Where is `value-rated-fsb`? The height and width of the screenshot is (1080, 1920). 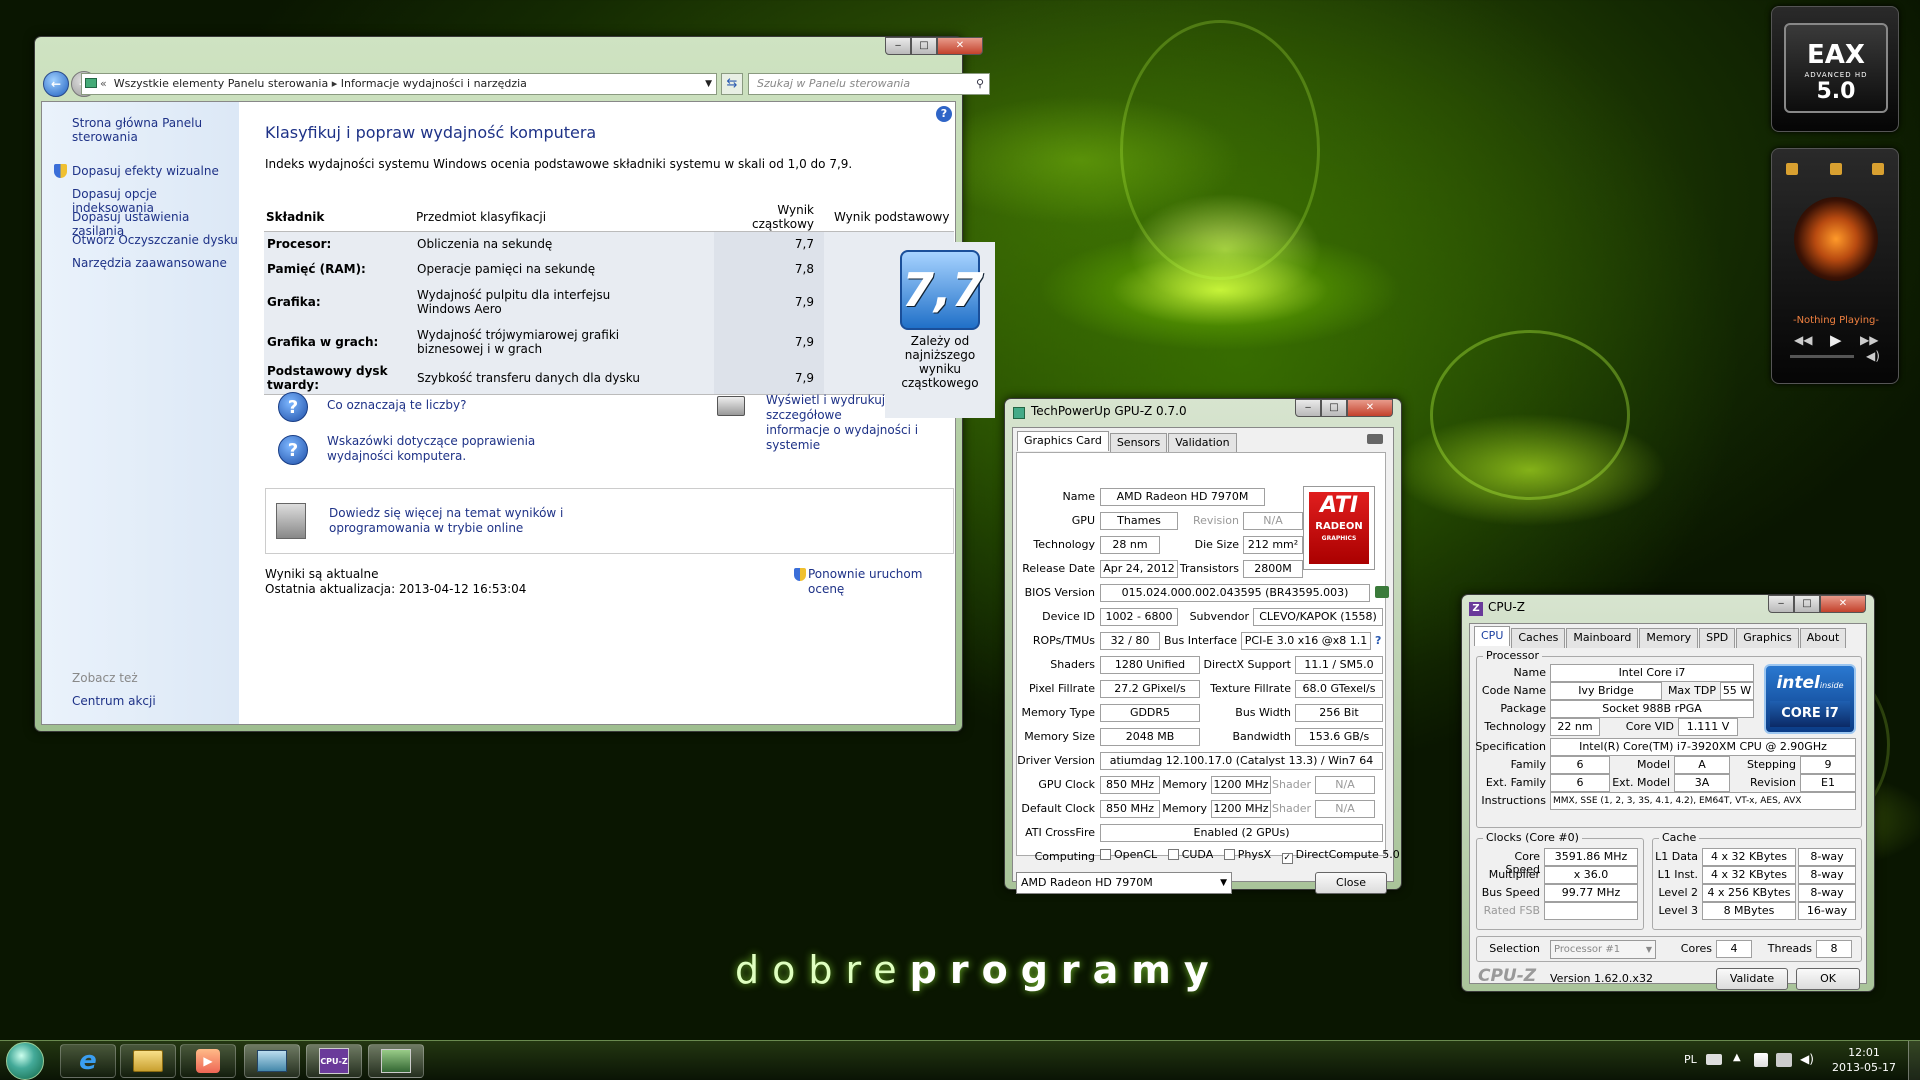 value-rated-fsb is located at coordinates (1591, 911).